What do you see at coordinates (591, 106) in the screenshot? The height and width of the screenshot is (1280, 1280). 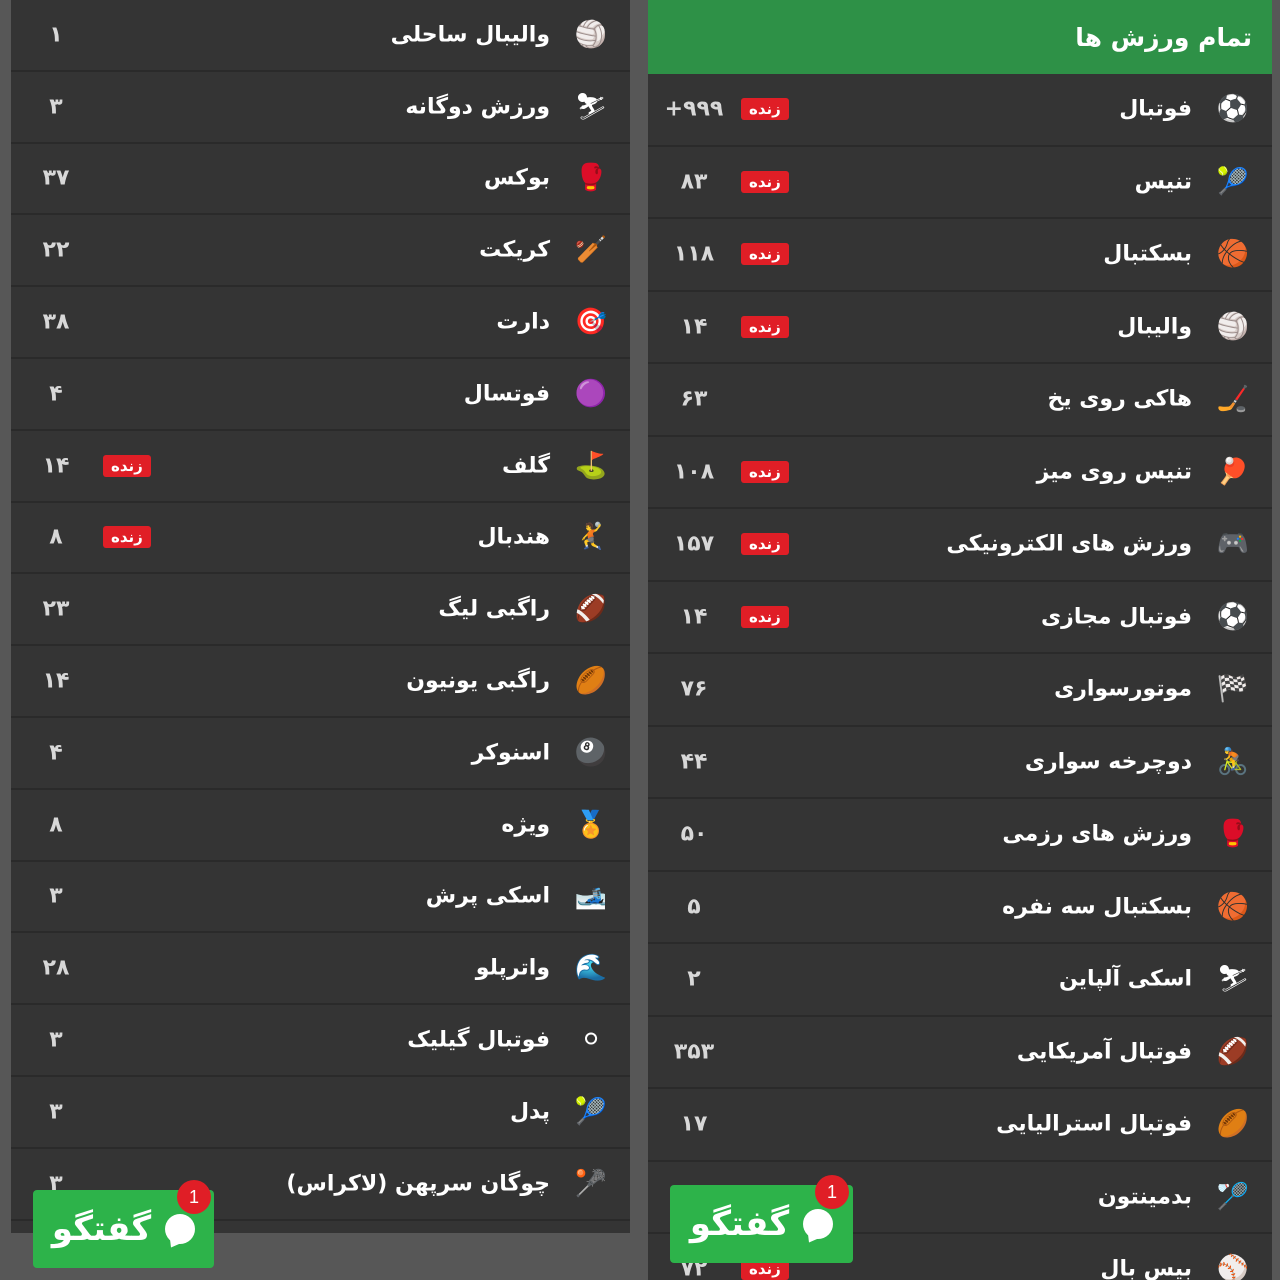 I see `crossed-skis-icon: ⛷` at bounding box center [591, 106].